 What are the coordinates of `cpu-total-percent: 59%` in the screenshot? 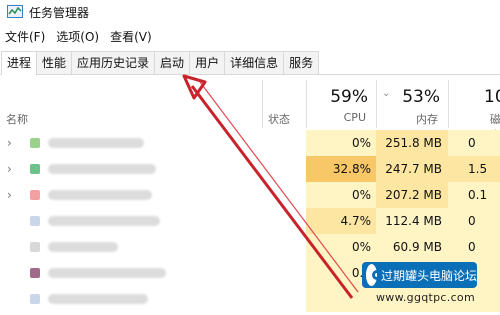 It's located at (349, 97).